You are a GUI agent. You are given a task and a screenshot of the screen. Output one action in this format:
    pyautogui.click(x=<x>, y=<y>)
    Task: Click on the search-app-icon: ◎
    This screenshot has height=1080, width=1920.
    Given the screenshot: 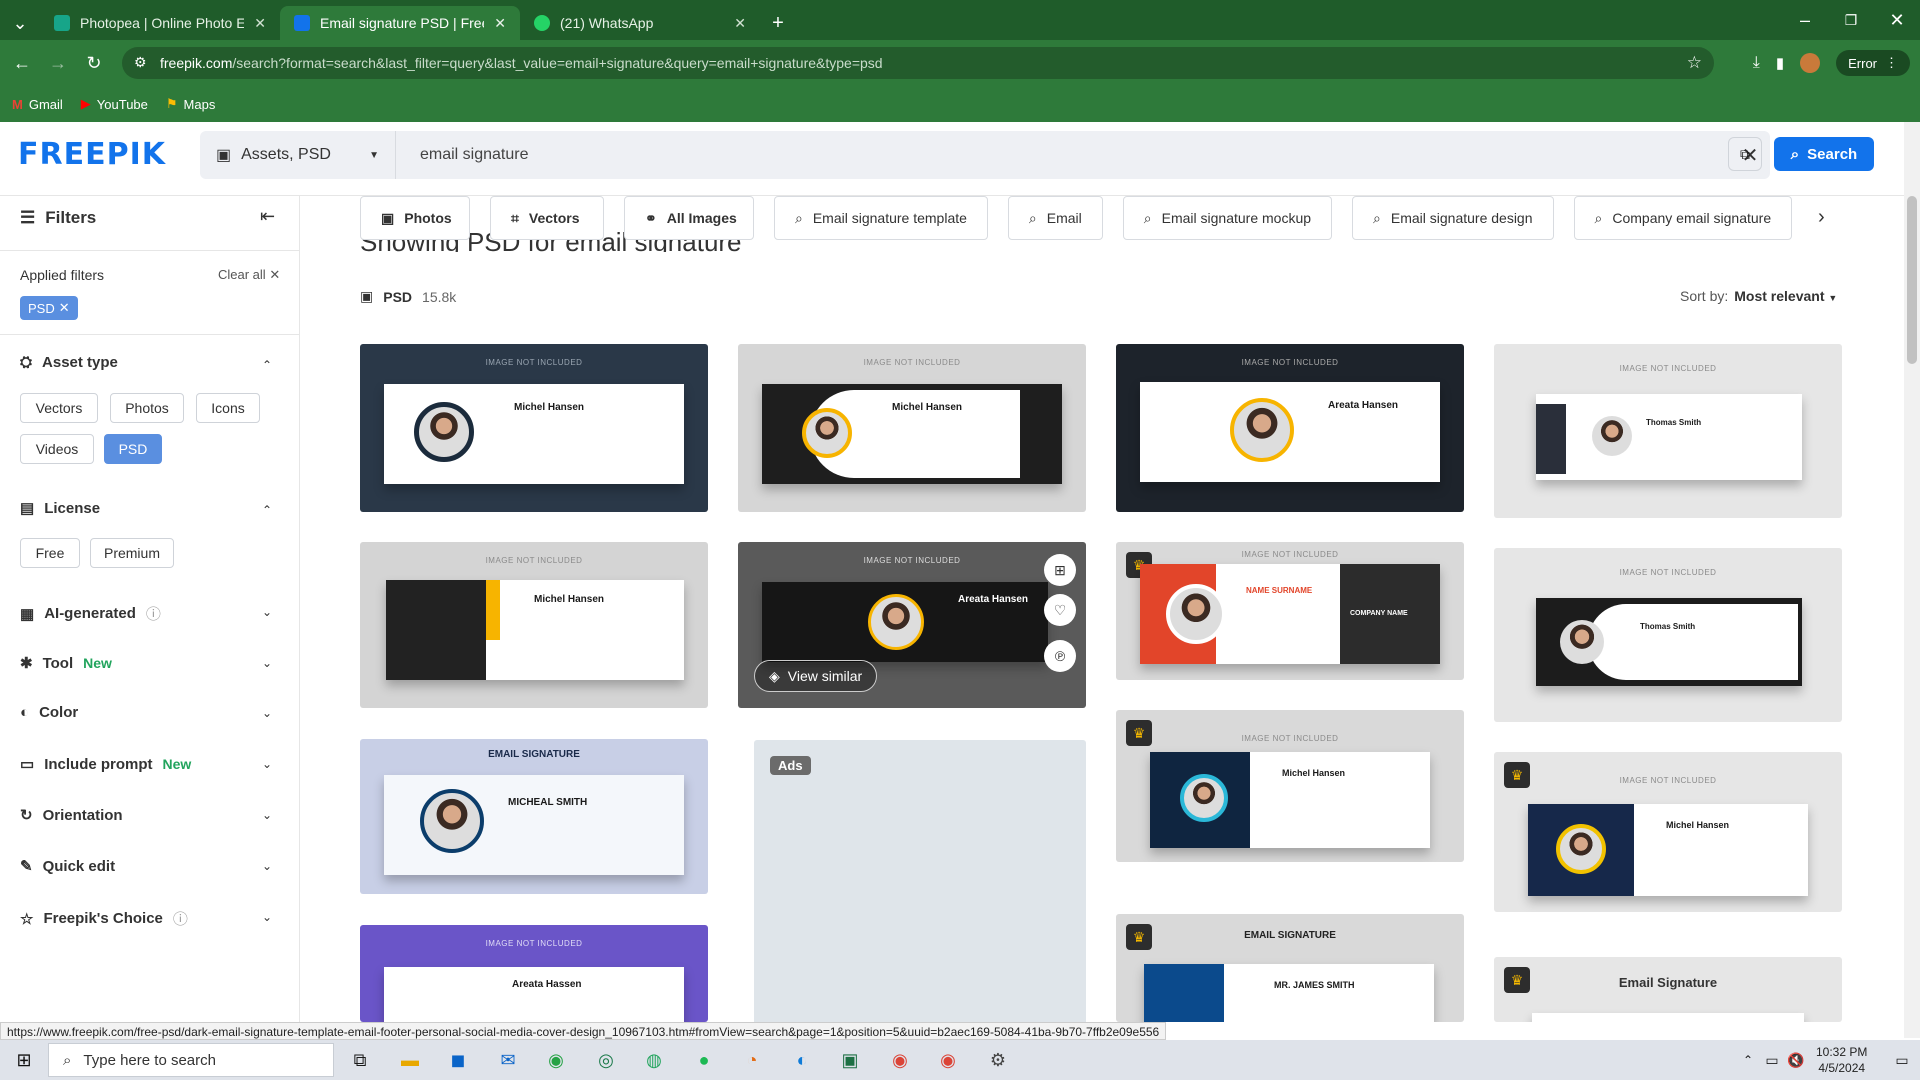 What is the action you would take?
    pyautogui.click(x=606, y=1060)
    